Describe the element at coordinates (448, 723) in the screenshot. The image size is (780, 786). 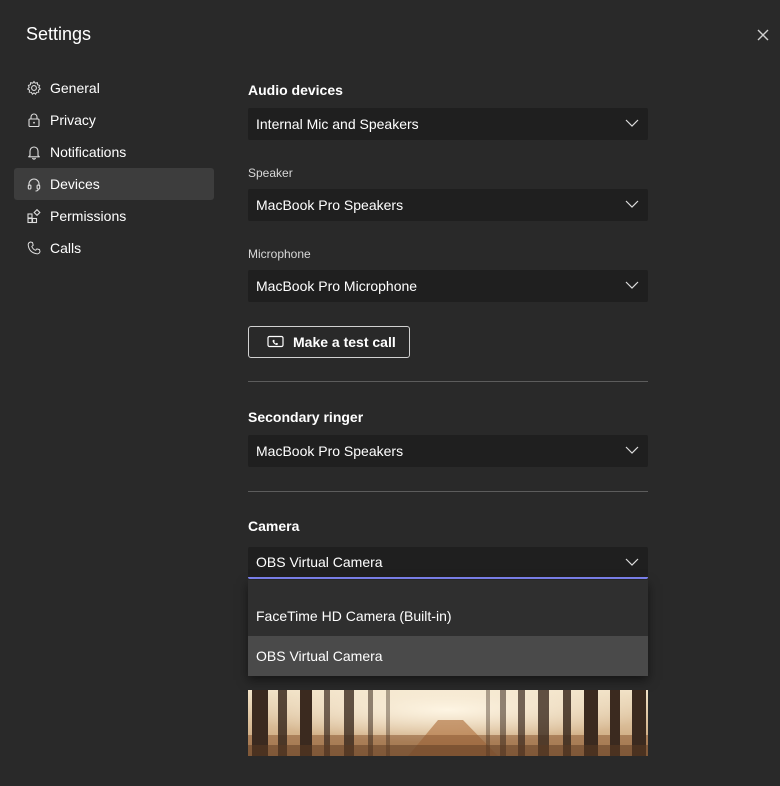
I see `camera-preview-image` at that location.